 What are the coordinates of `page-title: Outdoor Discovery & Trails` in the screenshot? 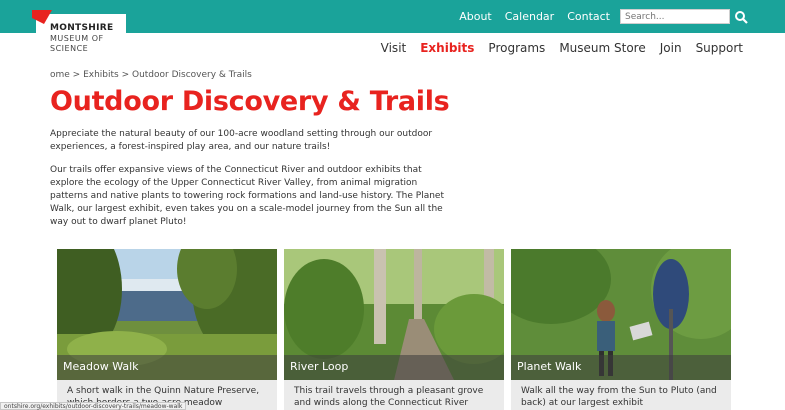 It's located at (250, 101).